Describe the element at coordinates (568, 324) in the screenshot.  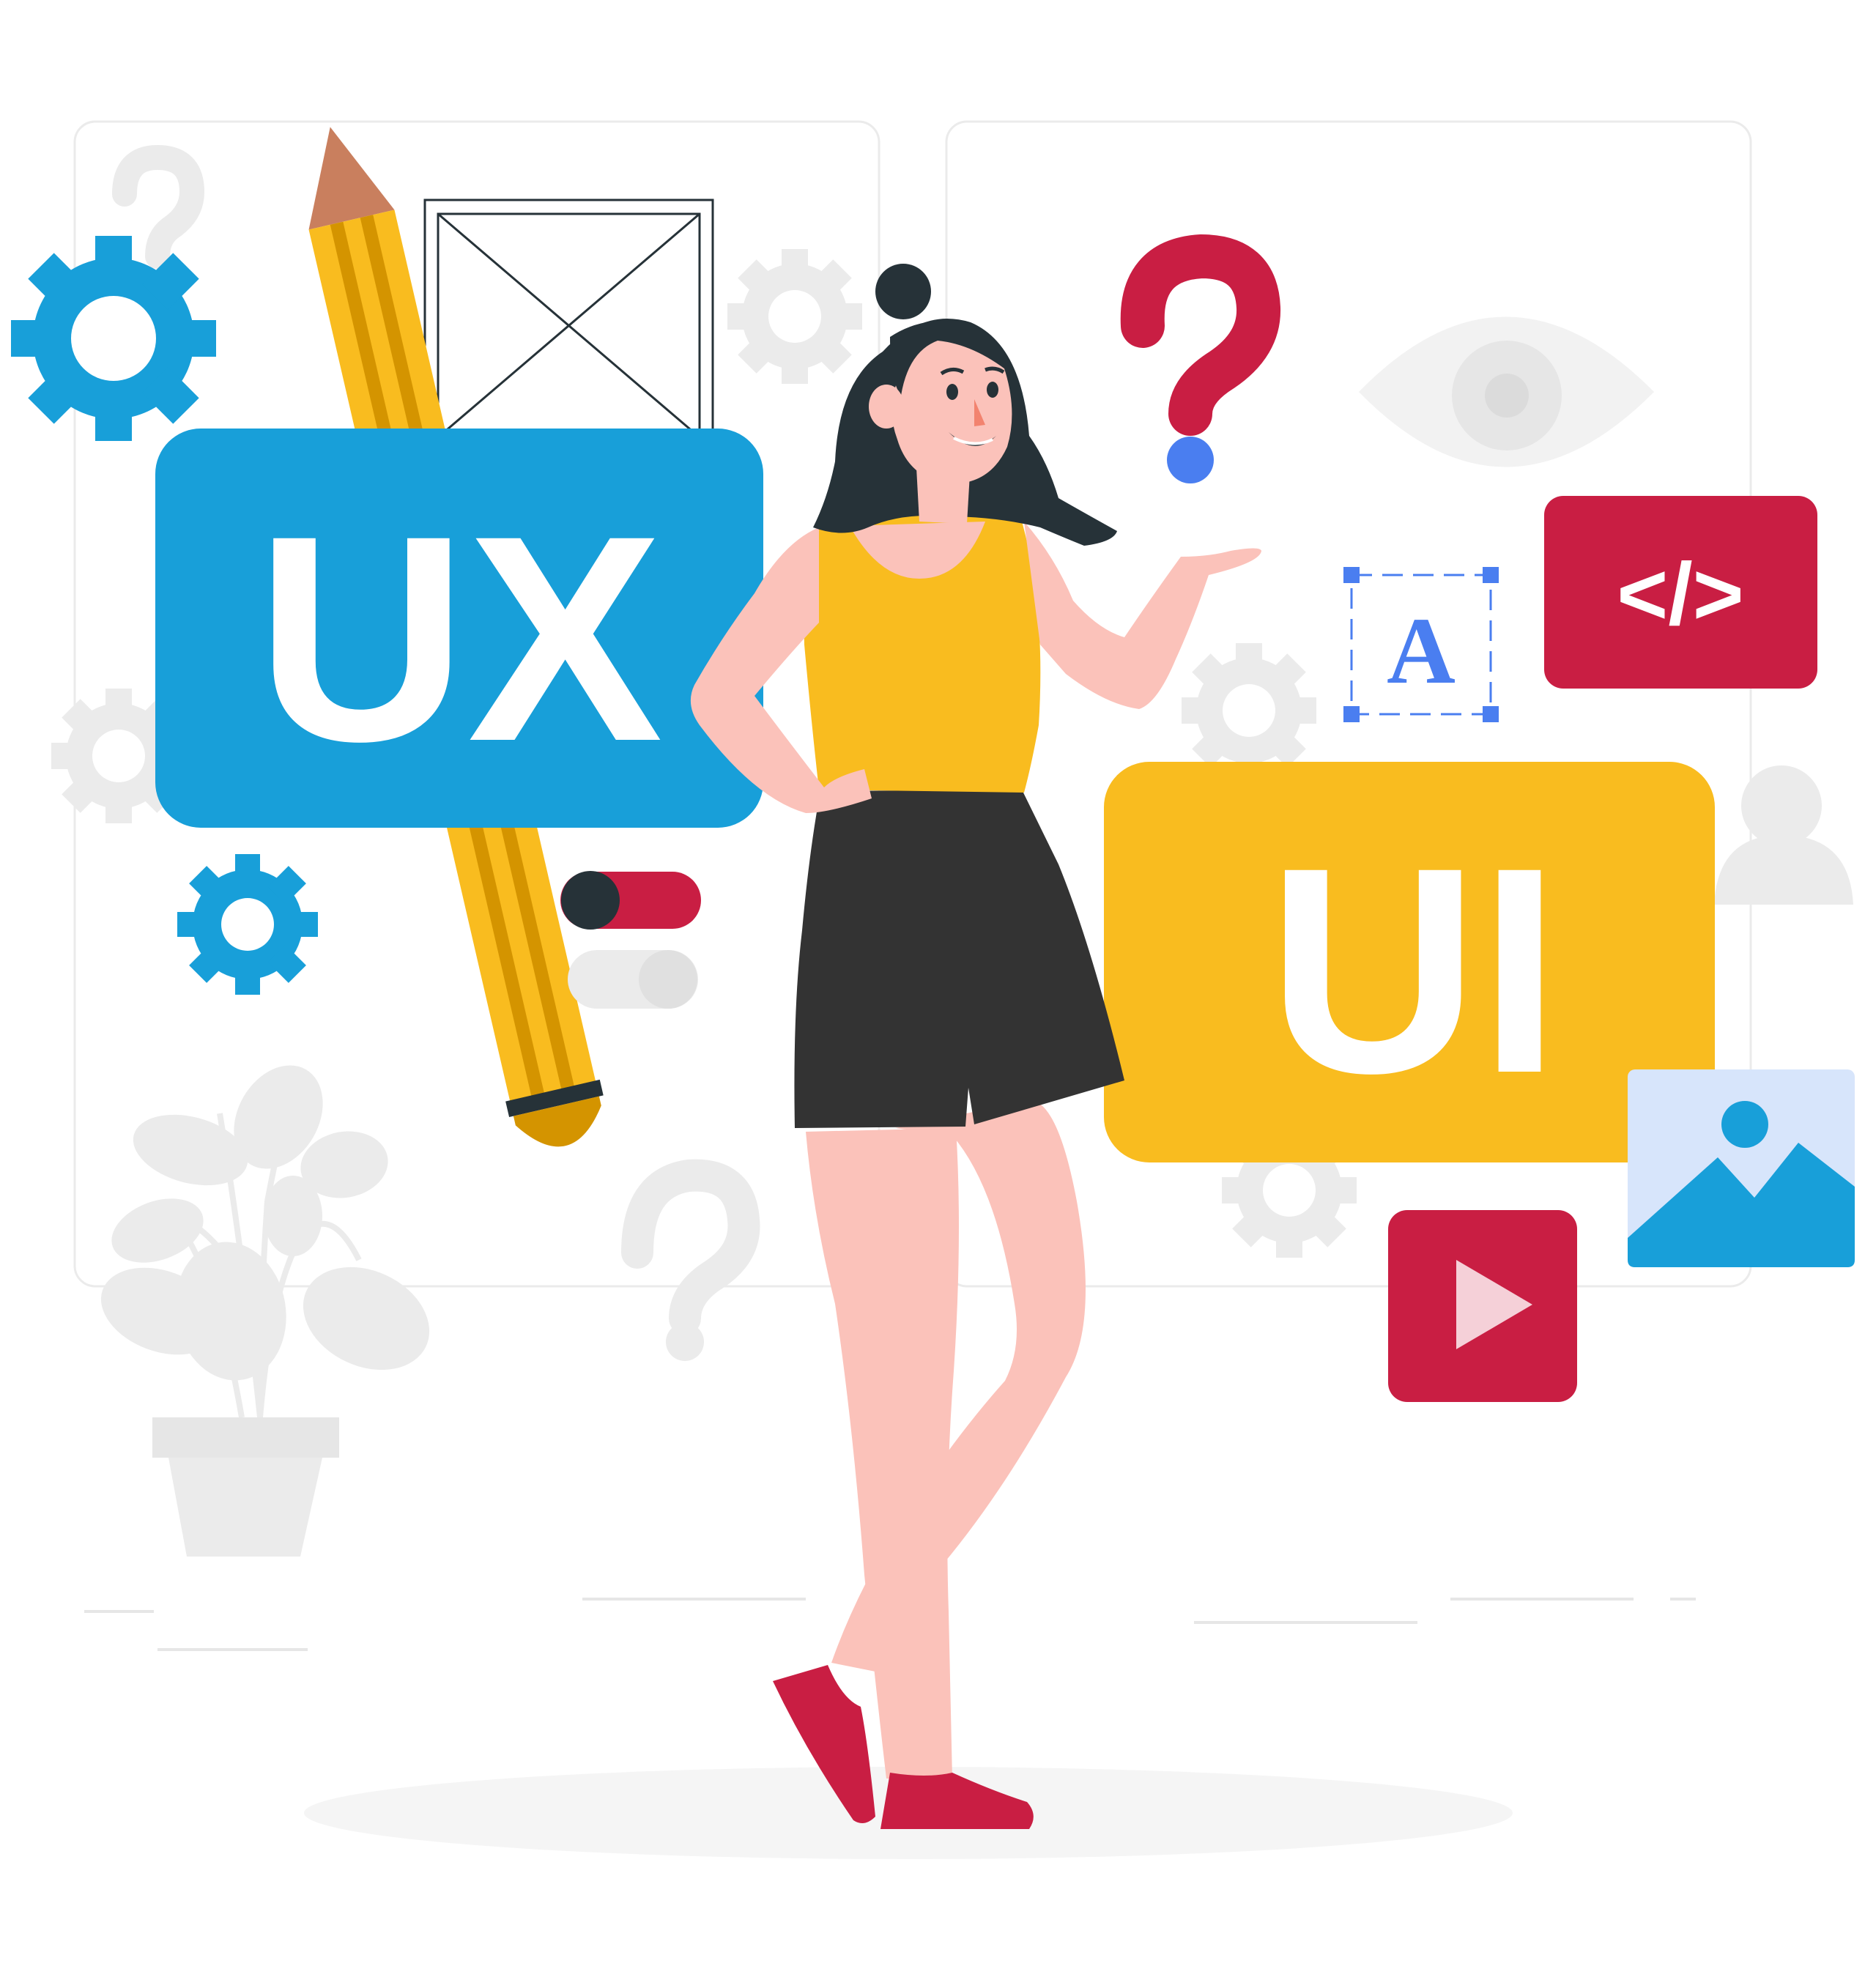
I see `wireframe-placeholder` at that location.